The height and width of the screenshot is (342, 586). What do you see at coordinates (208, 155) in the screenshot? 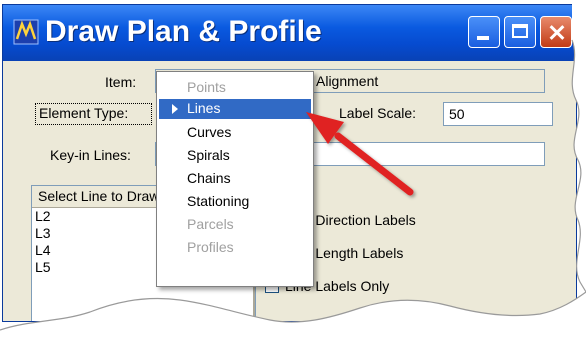
I see `menu-item-spirals: Spirals` at bounding box center [208, 155].